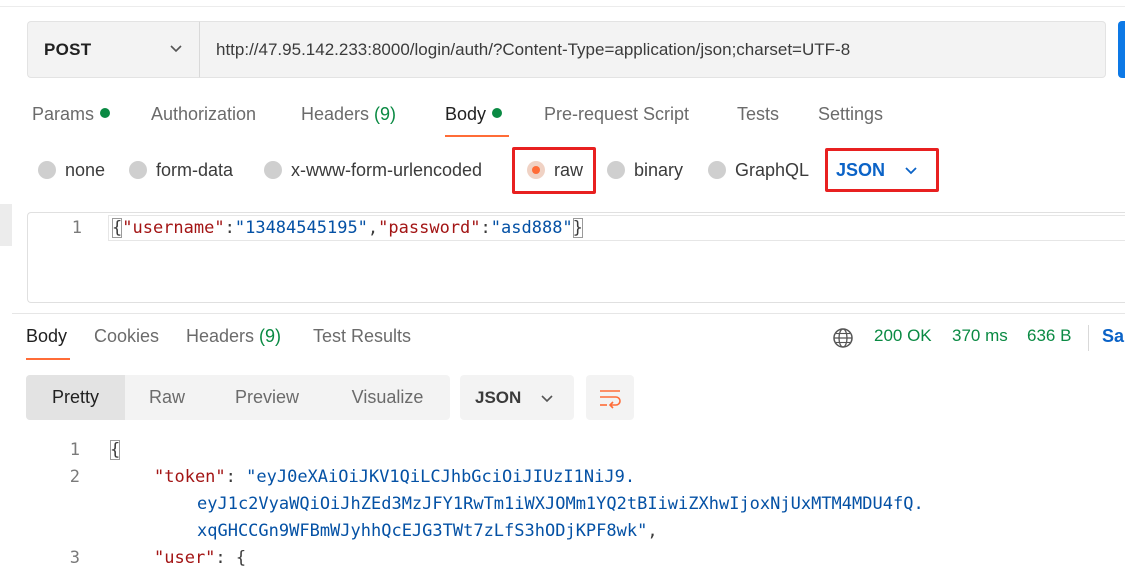  What do you see at coordinates (497, 113) in the screenshot?
I see `body-dot-indicator` at bounding box center [497, 113].